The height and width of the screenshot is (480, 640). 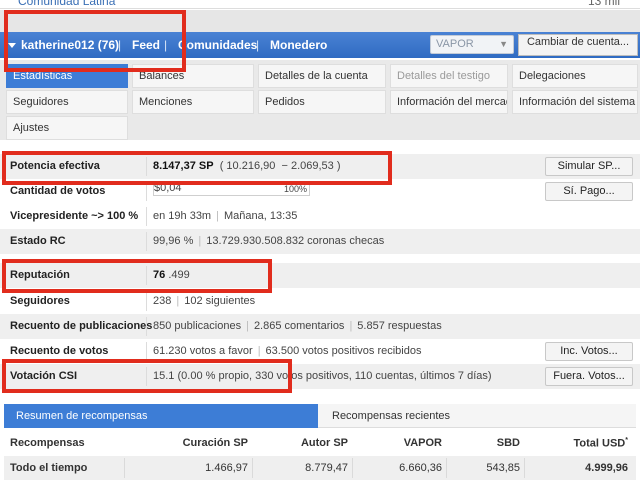 What do you see at coordinates (575, 76) in the screenshot?
I see `tab-delegaciones: Delegaciones` at bounding box center [575, 76].